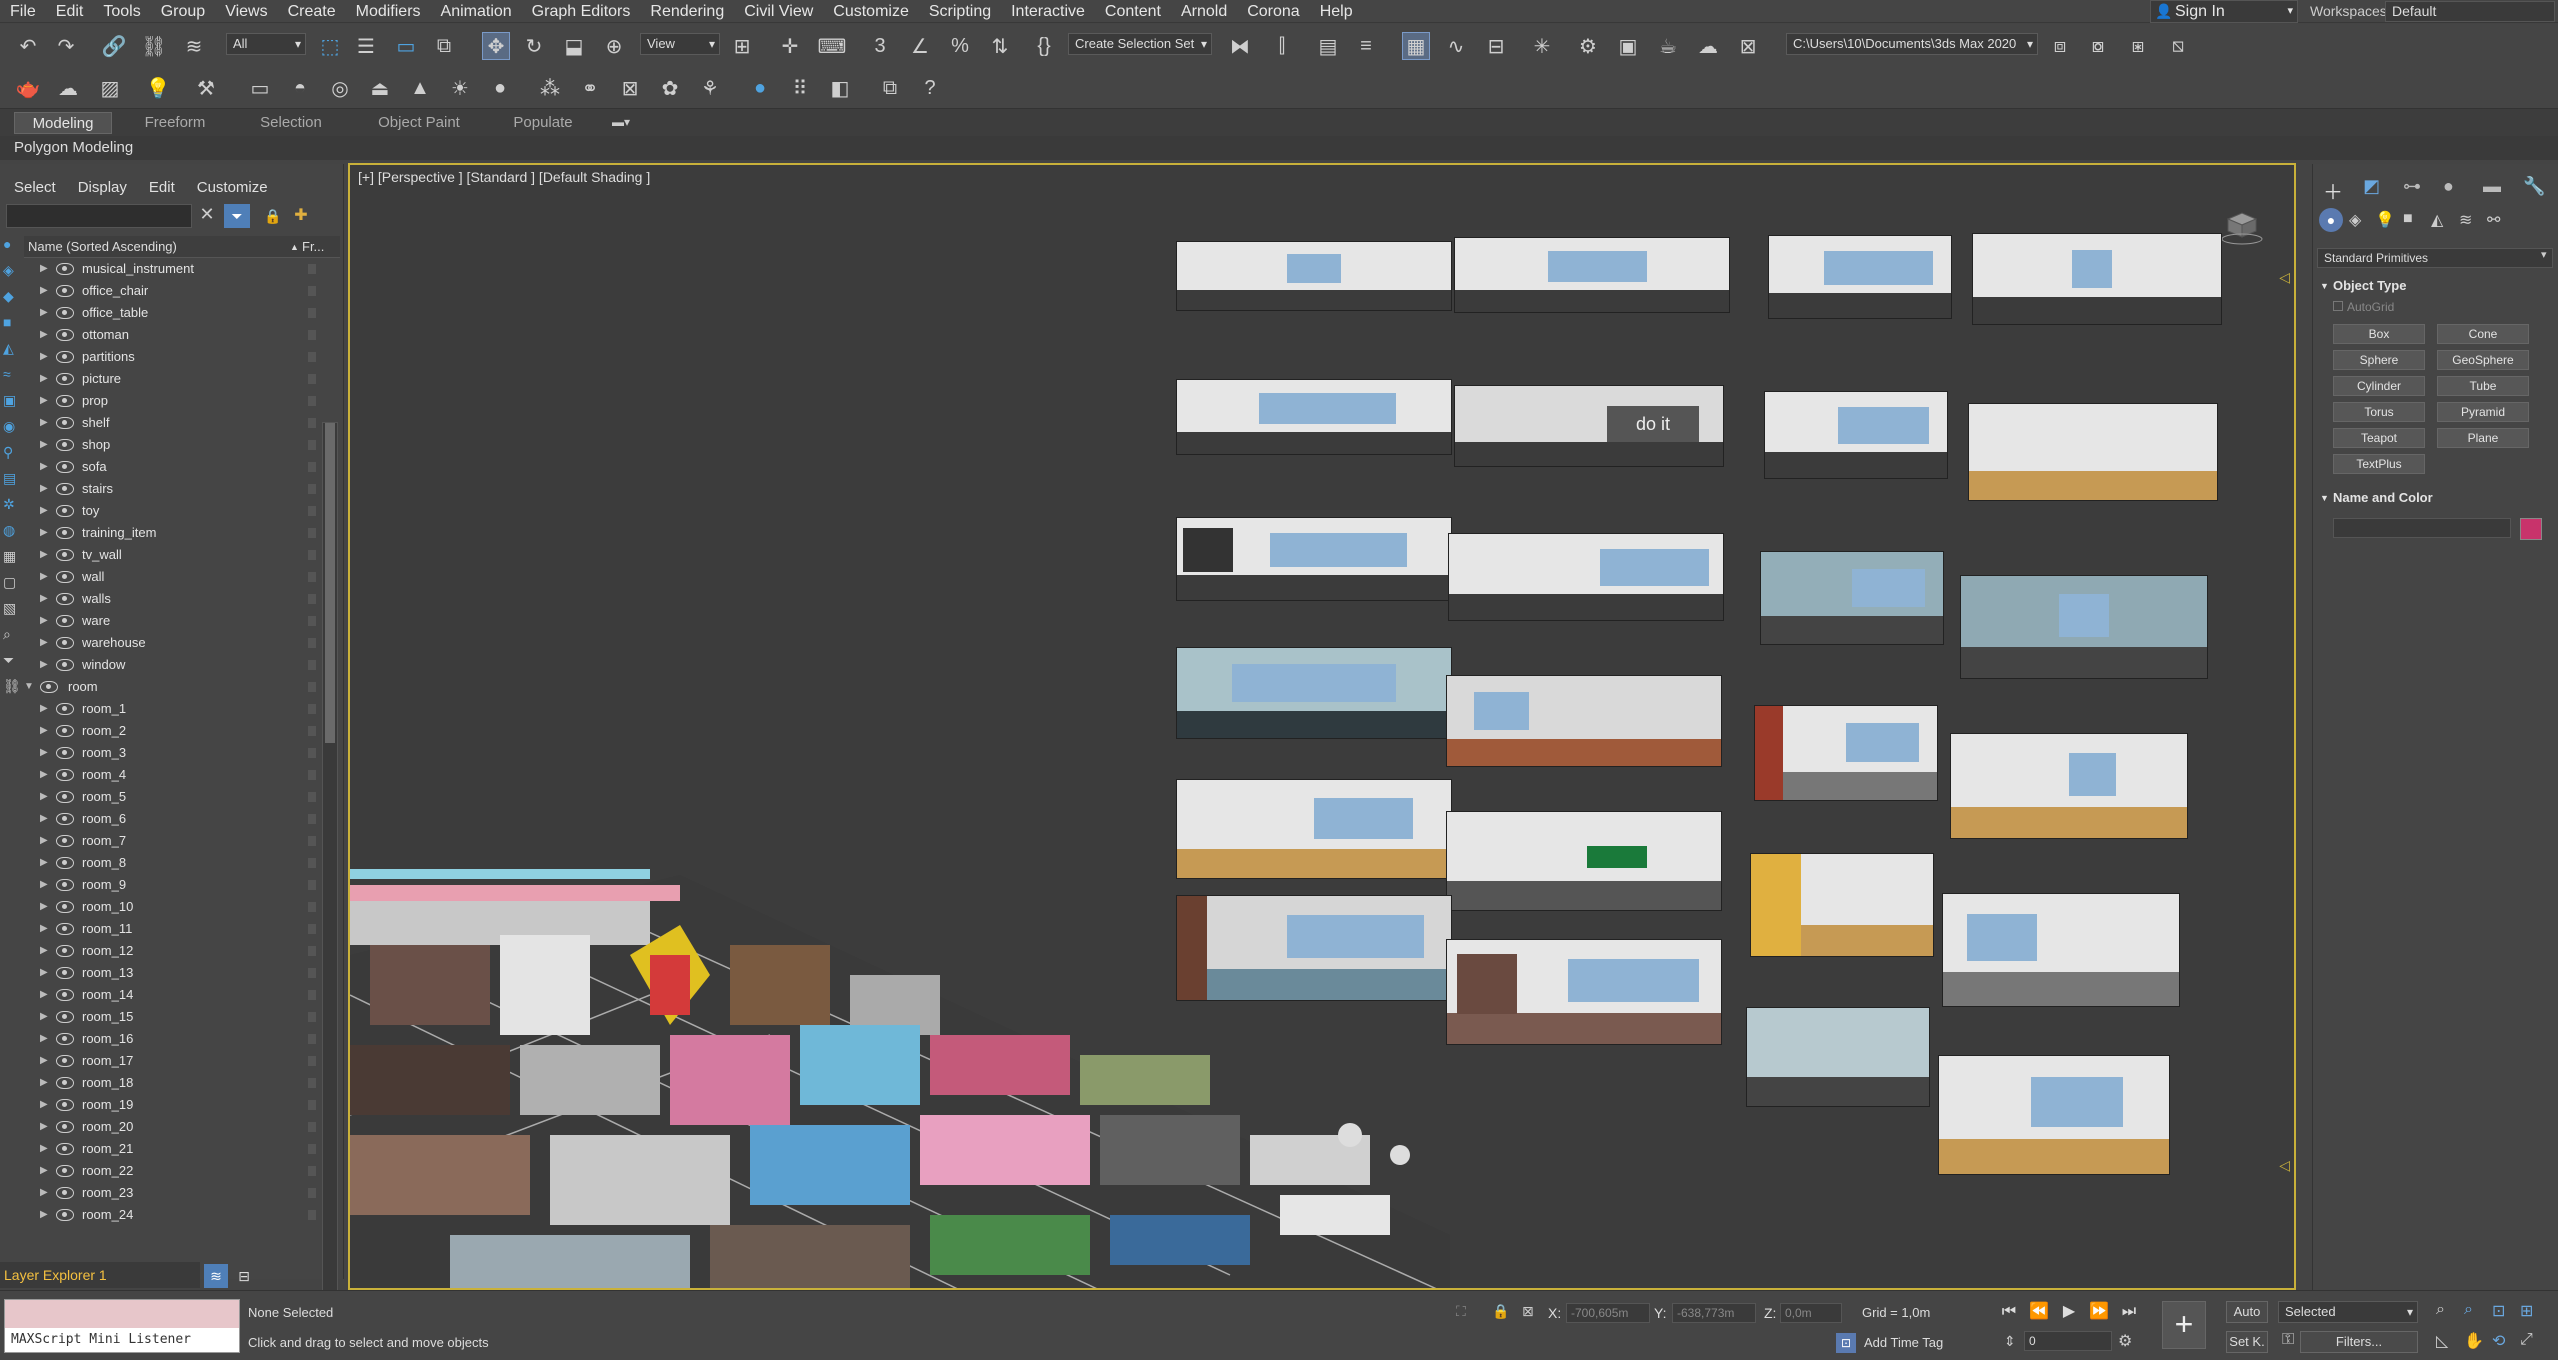  What do you see at coordinates (172, 907) in the screenshot?
I see `explorer-row: ▶ room_10` at bounding box center [172, 907].